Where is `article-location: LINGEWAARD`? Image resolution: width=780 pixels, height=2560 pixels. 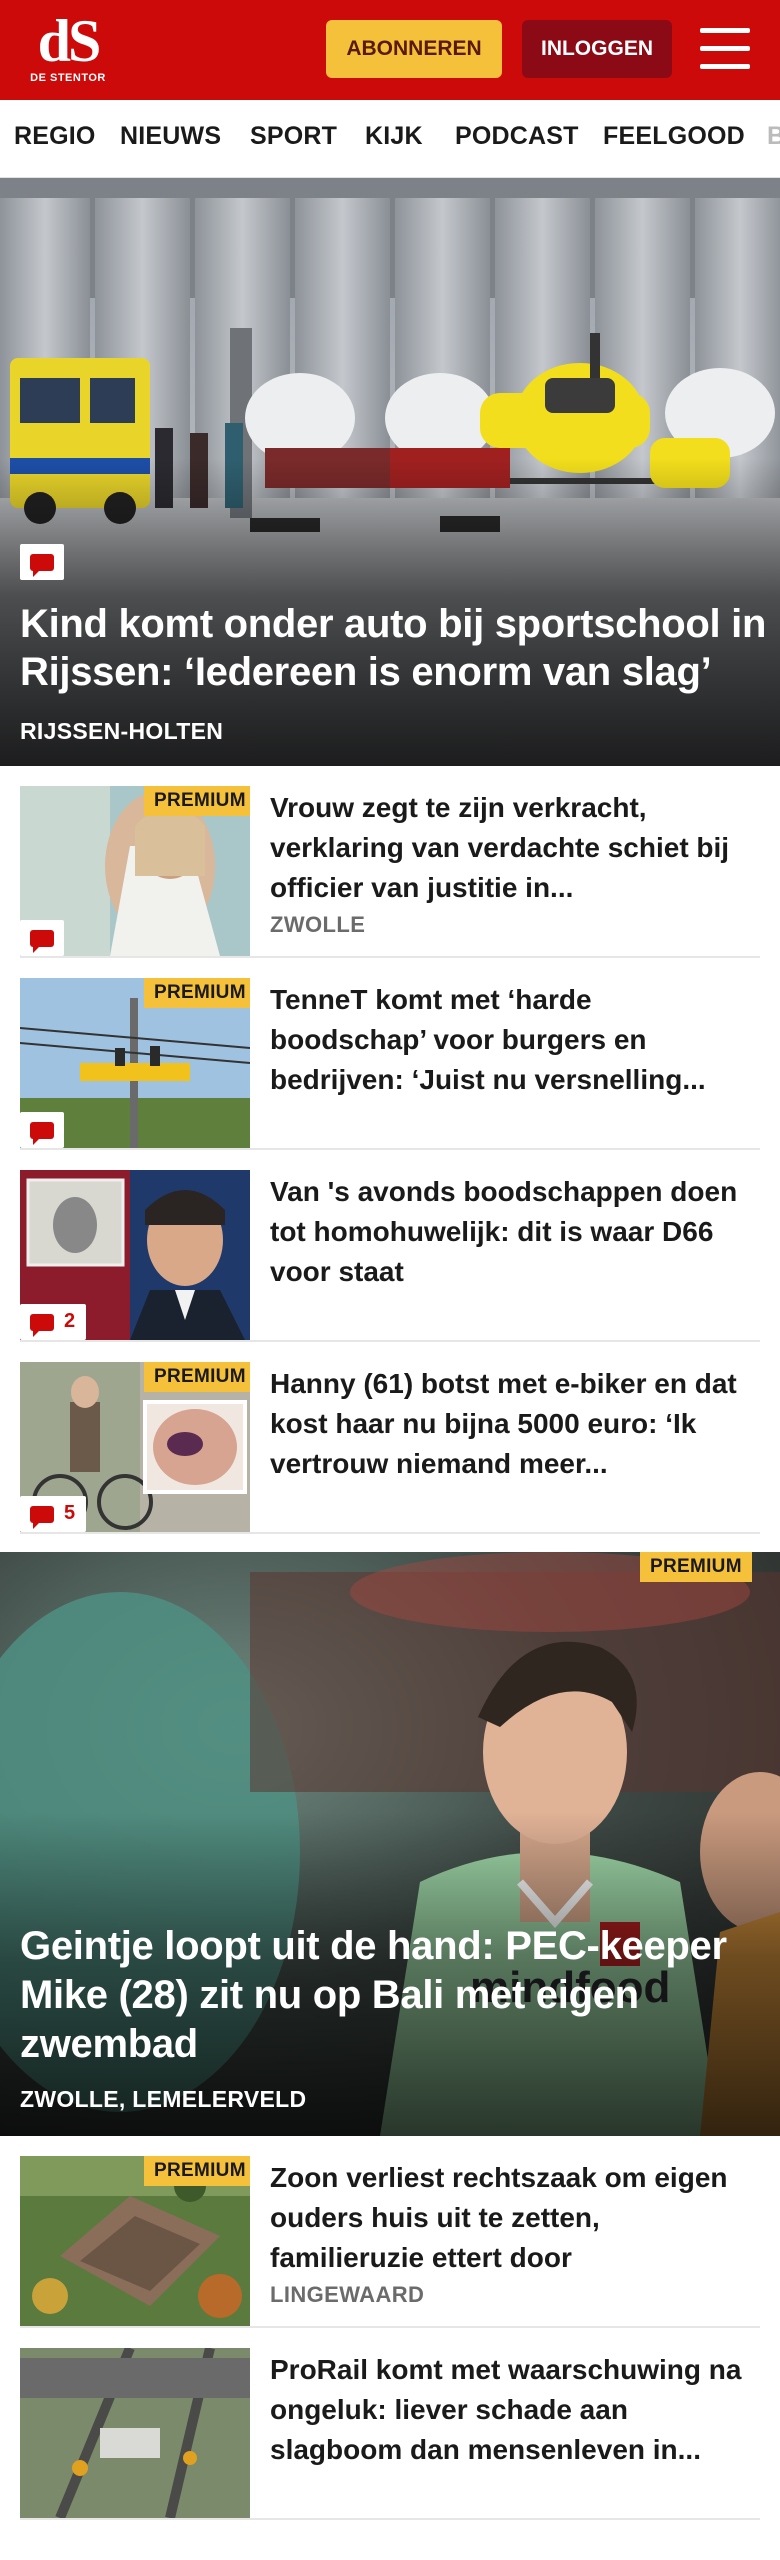 article-location: LINGEWAARD is located at coordinates (347, 2294).